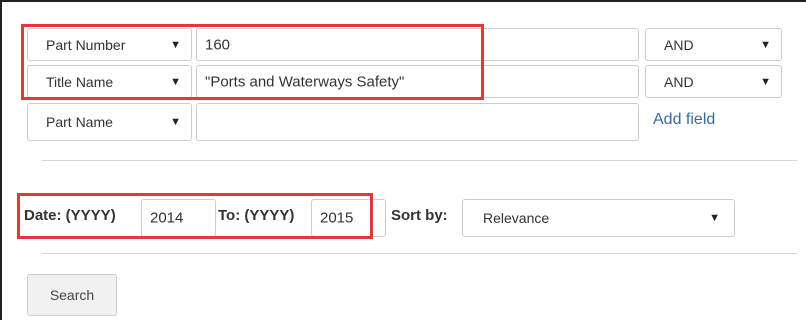 This screenshot has width=806, height=320. I want to click on operator-select-1-value: AND, so click(679, 44).